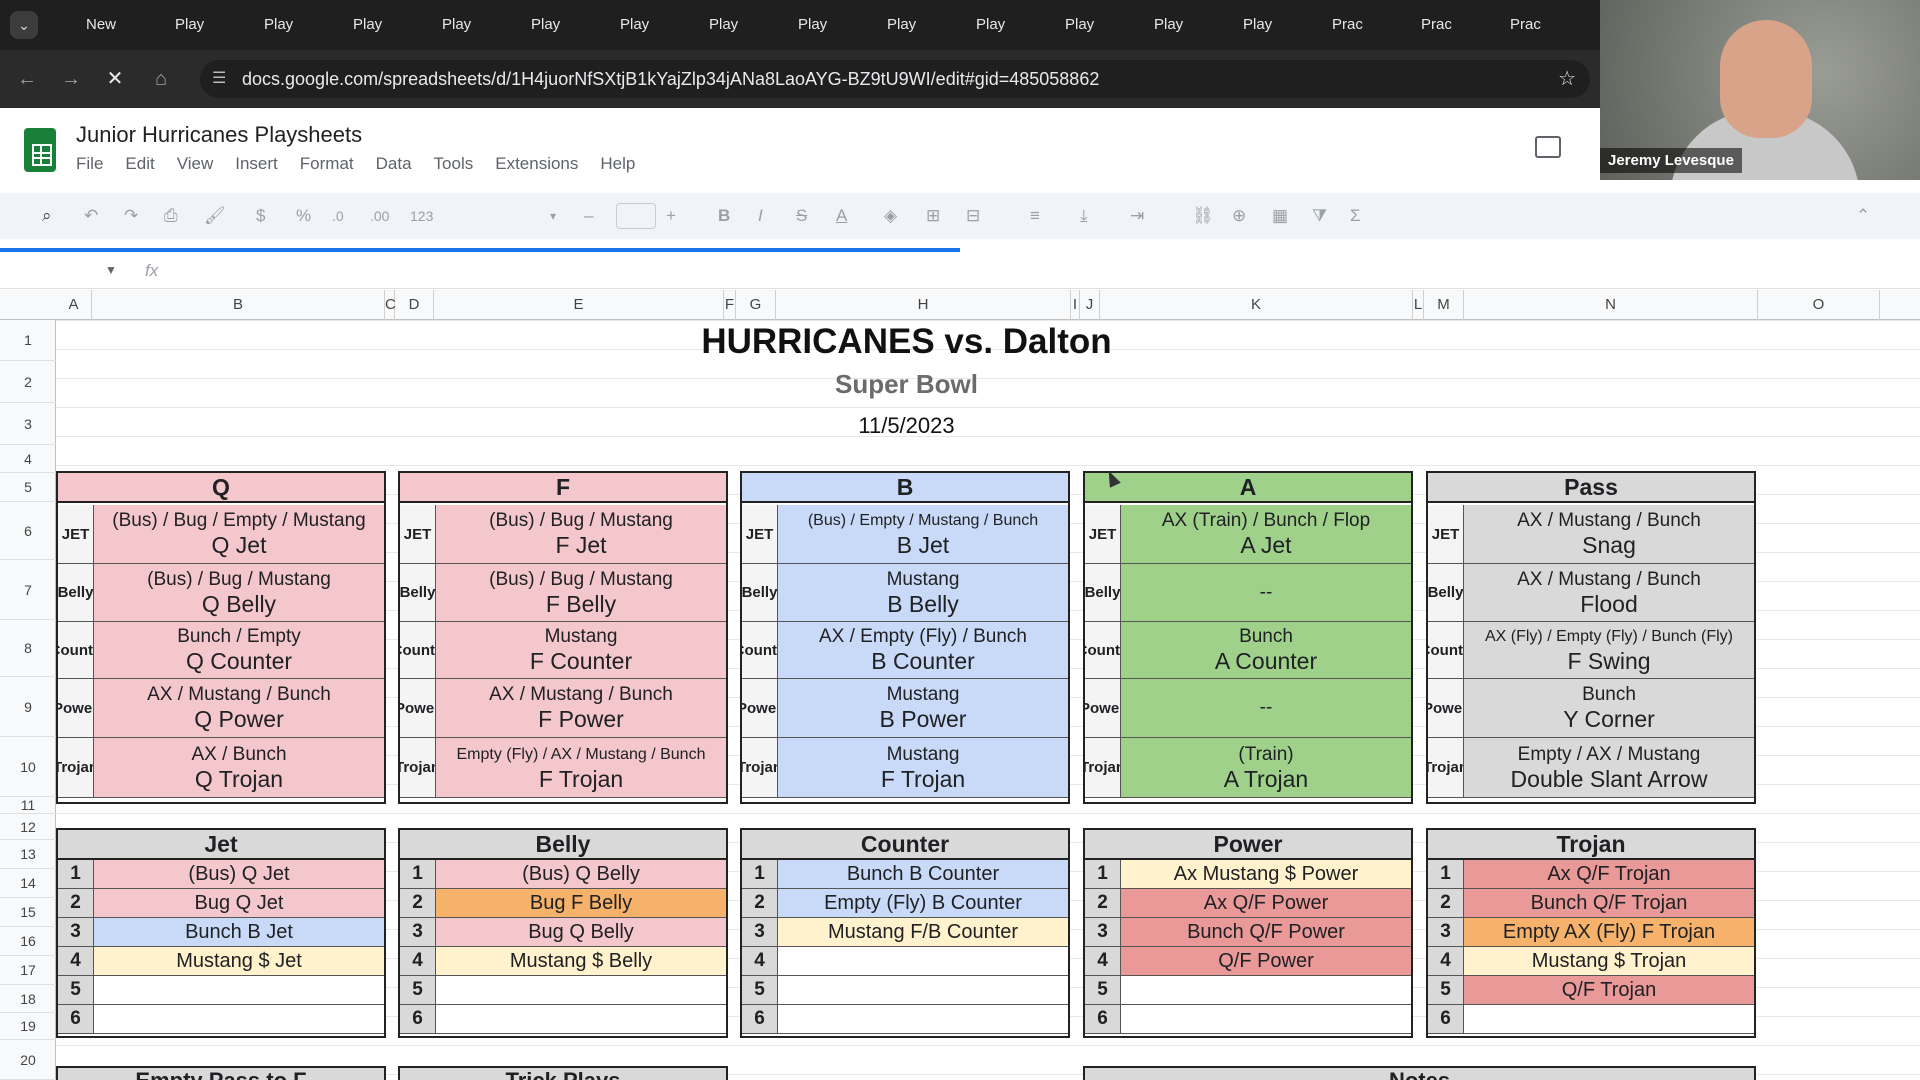 The image size is (1920, 1080). Describe the element at coordinates (221, 1073) in the screenshot. I see `section-header: Empty Pass to F` at that location.